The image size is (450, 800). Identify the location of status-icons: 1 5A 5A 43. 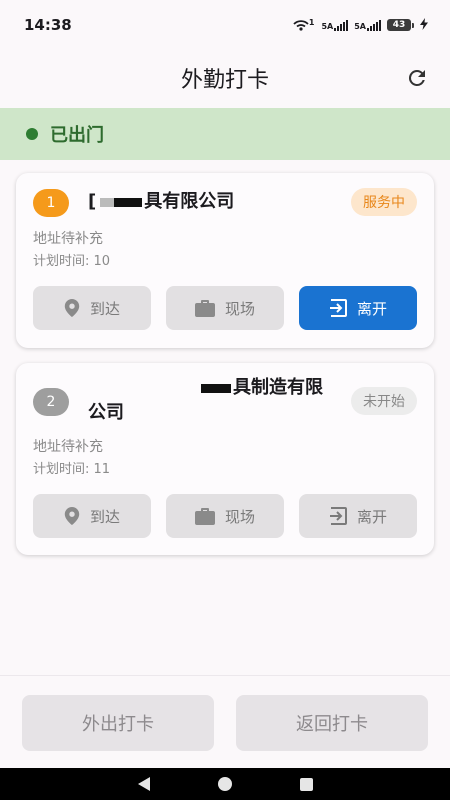
(360, 25).